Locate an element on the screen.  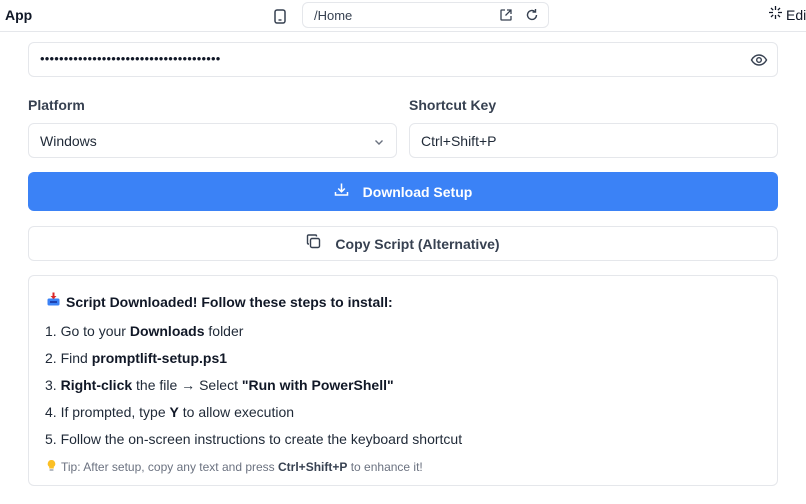
lightbulb-icon is located at coordinates (51, 467).